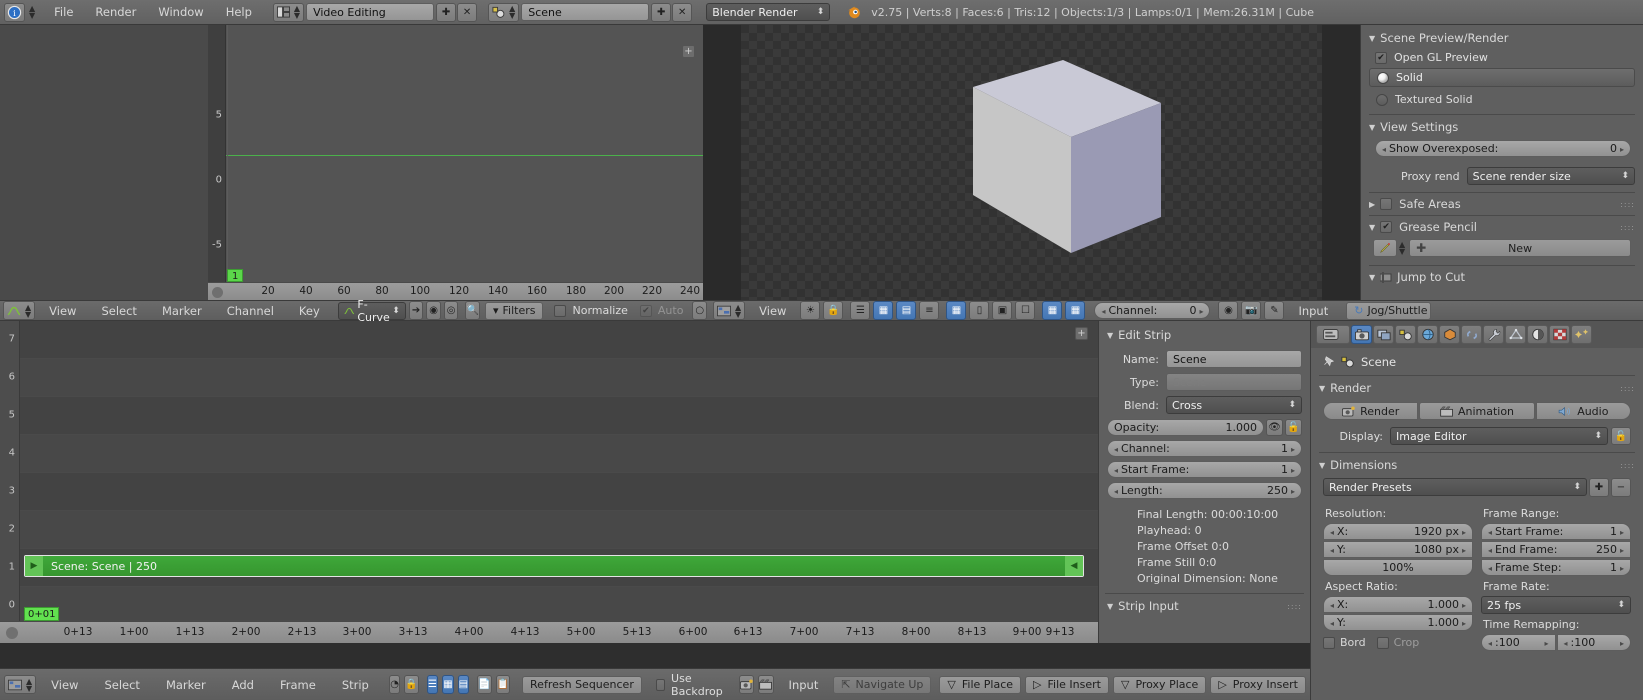 The width and height of the screenshot is (1643, 700). What do you see at coordinates (810, 310) in the screenshot?
I see `refresh-icon: ☀` at bounding box center [810, 310].